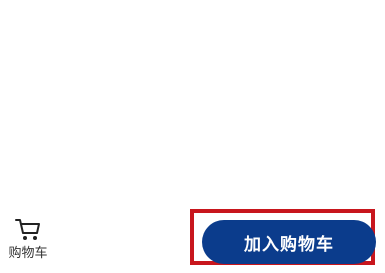 The height and width of the screenshot is (273, 385). I want to click on cart-nav-label: 购物车, so click(28, 253).